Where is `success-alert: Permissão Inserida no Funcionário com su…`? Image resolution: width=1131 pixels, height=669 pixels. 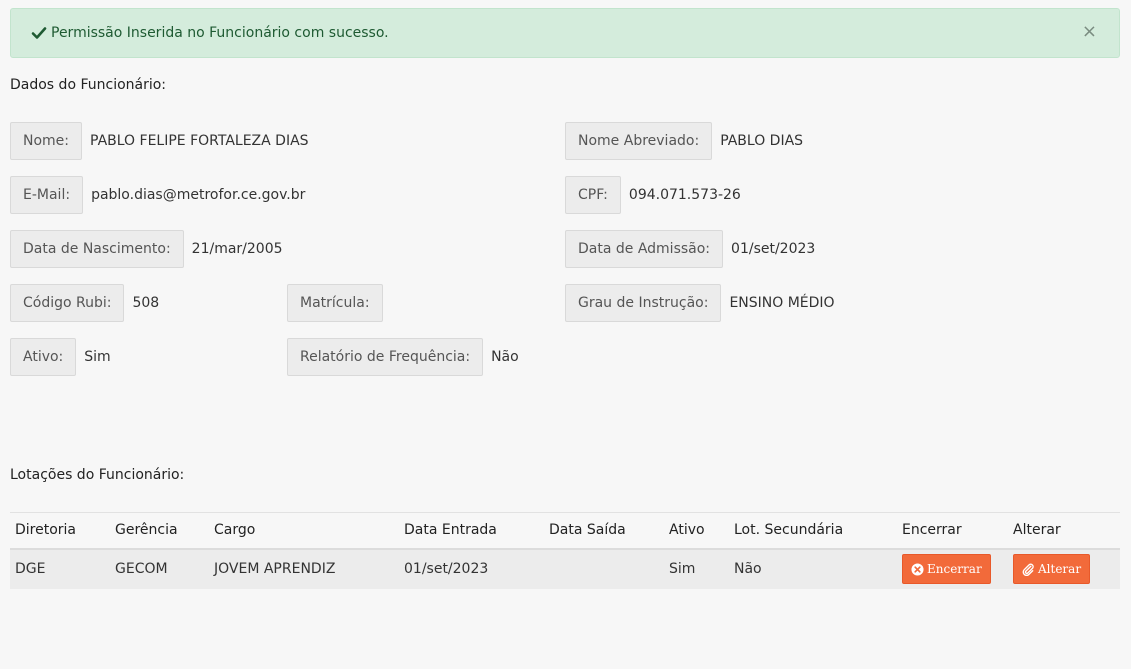 success-alert: Permissão Inserida no Funcionário com su… is located at coordinates (565, 33).